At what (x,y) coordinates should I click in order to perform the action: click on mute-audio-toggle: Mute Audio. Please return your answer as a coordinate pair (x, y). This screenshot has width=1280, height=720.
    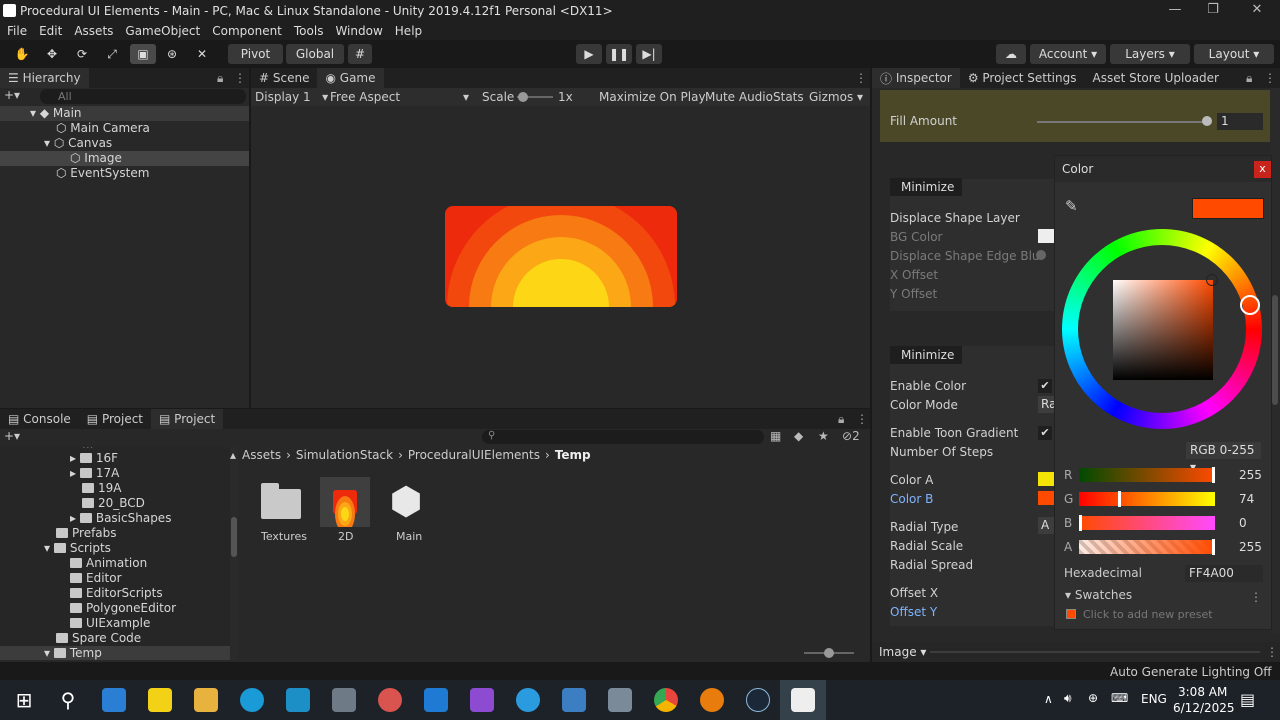
    Looking at the image, I should click on (739, 97).